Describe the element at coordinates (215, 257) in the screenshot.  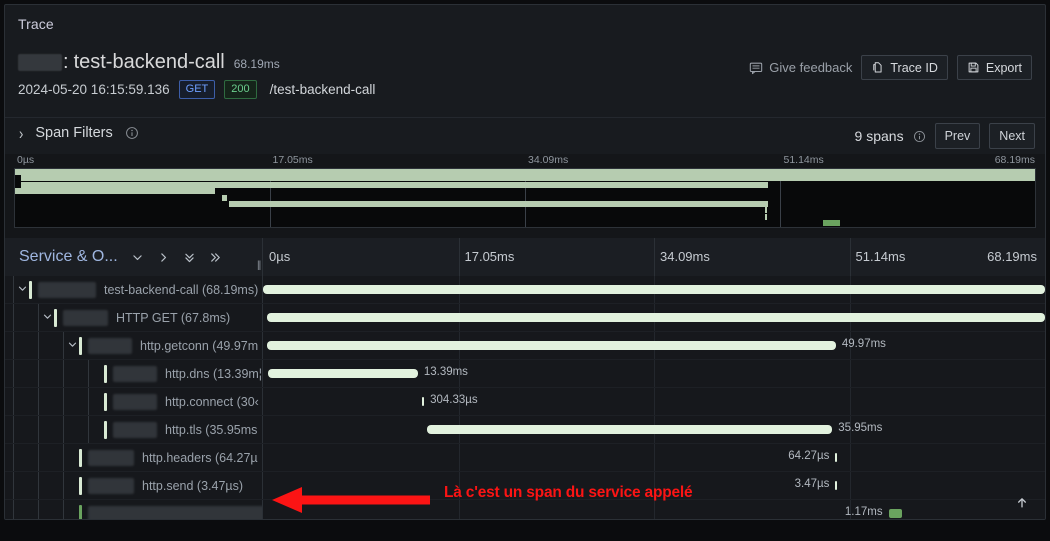
I see `double-chevron-right-icon` at that location.